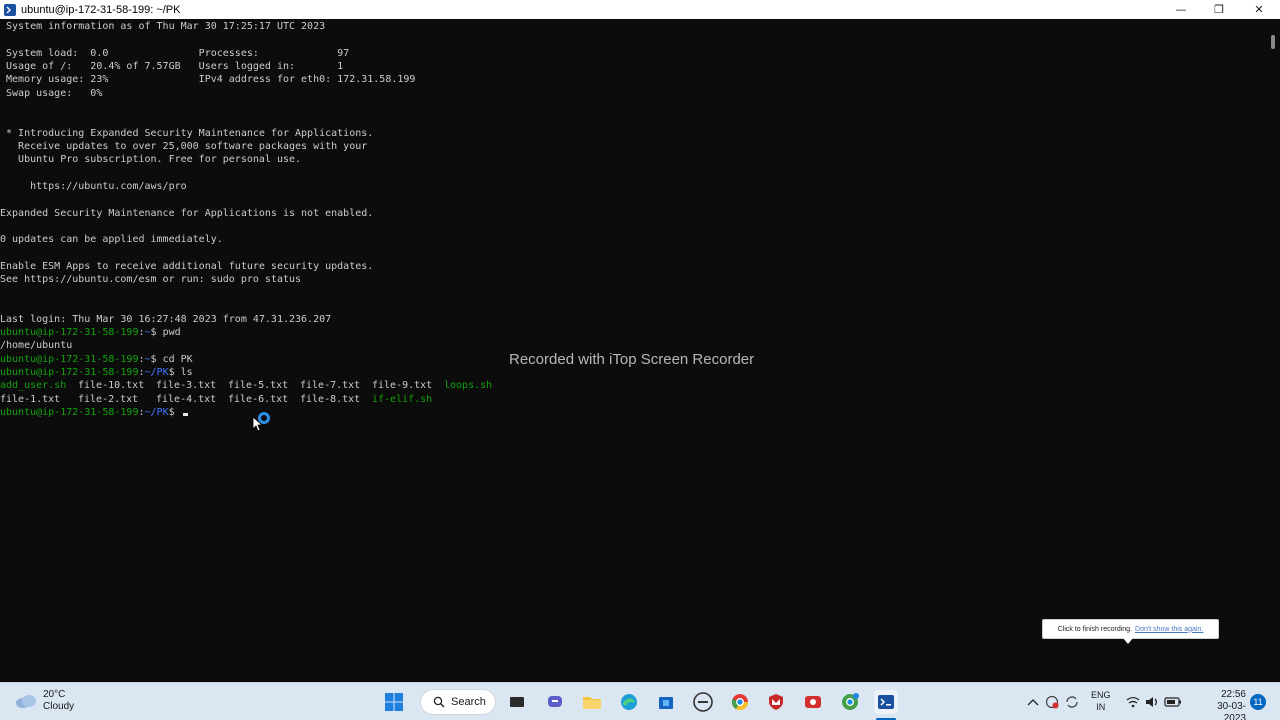  Describe the element at coordinates (54, 694) in the screenshot. I see `weather-temp: 20°C` at that location.